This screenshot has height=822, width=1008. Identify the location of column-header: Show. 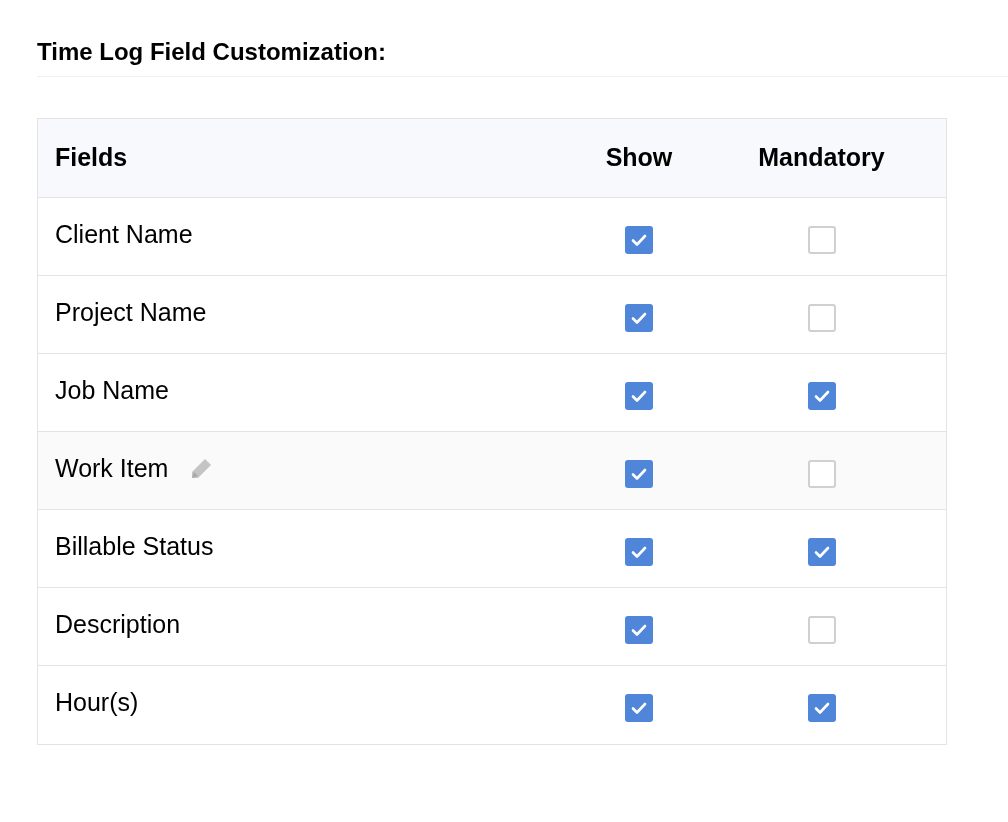
(639, 158).